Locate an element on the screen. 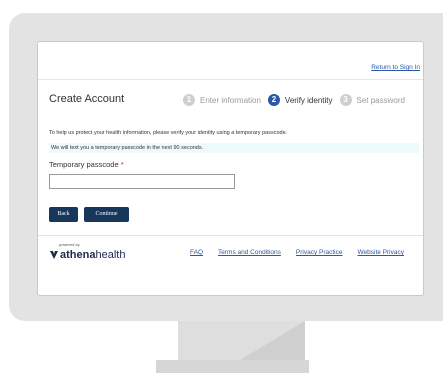 The image size is (443, 373). powered-by-text: powered by is located at coordinates (69, 244).